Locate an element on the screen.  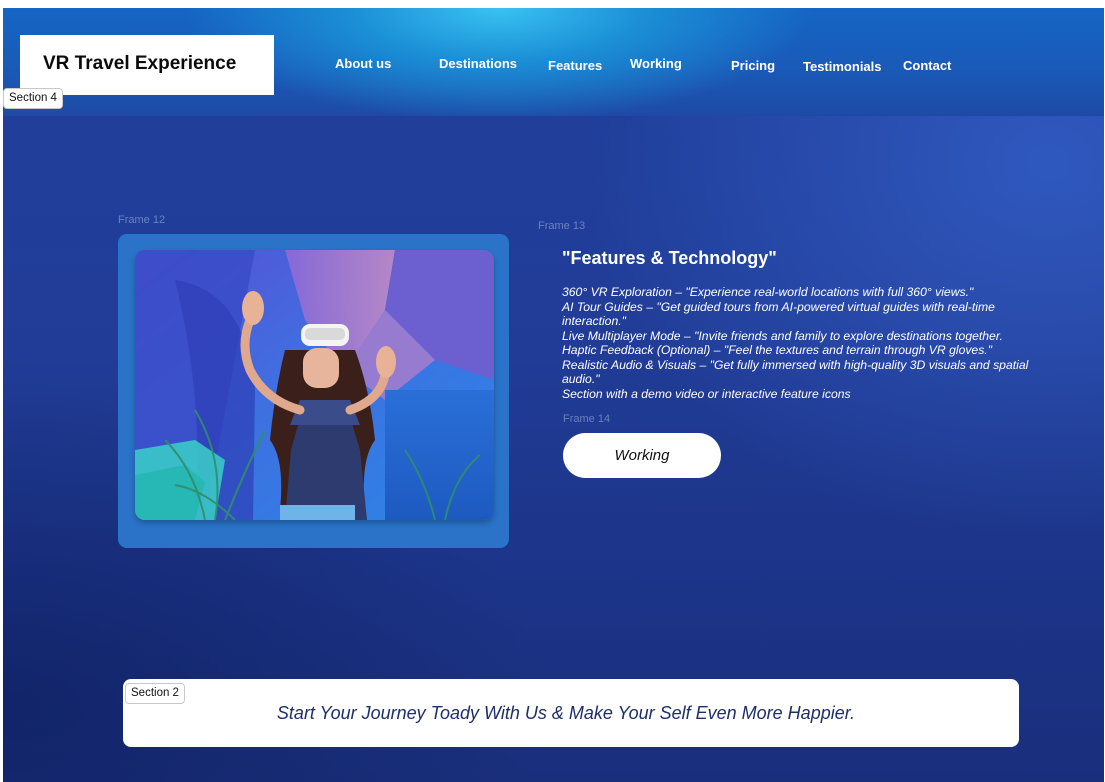
working-button: Working is located at coordinates (642, 455).